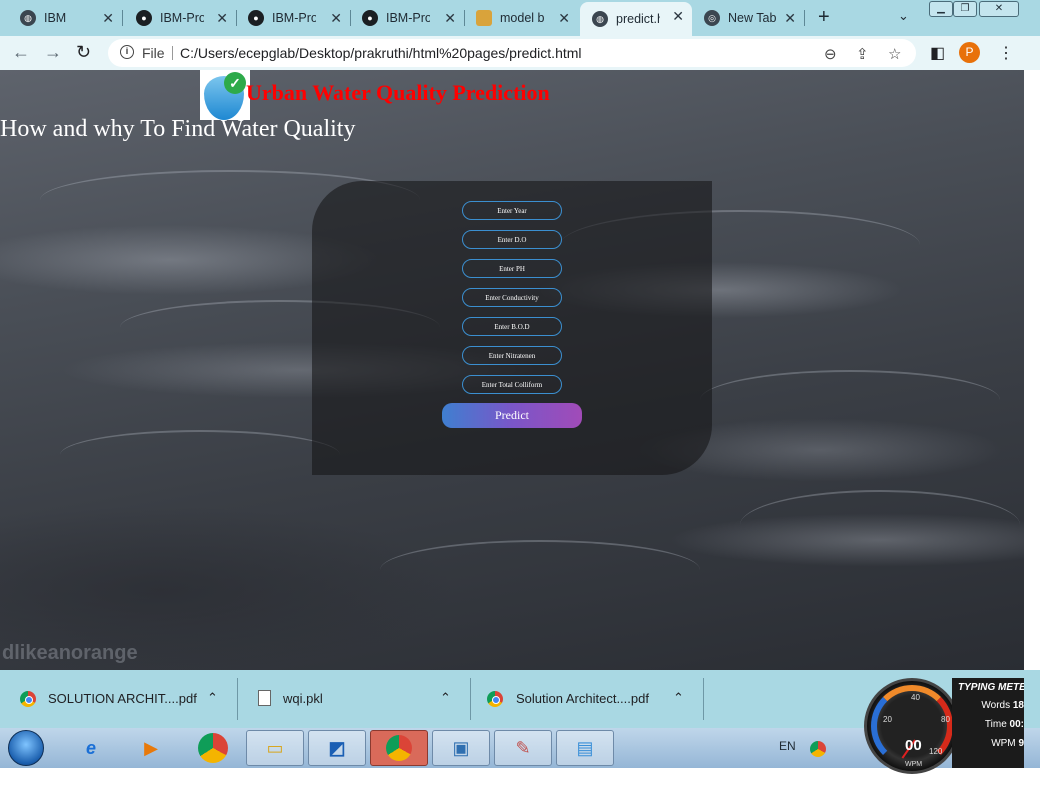  Describe the element at coordinates (512, 355) in the screenshot. I see `nitratenen-input` at that location.